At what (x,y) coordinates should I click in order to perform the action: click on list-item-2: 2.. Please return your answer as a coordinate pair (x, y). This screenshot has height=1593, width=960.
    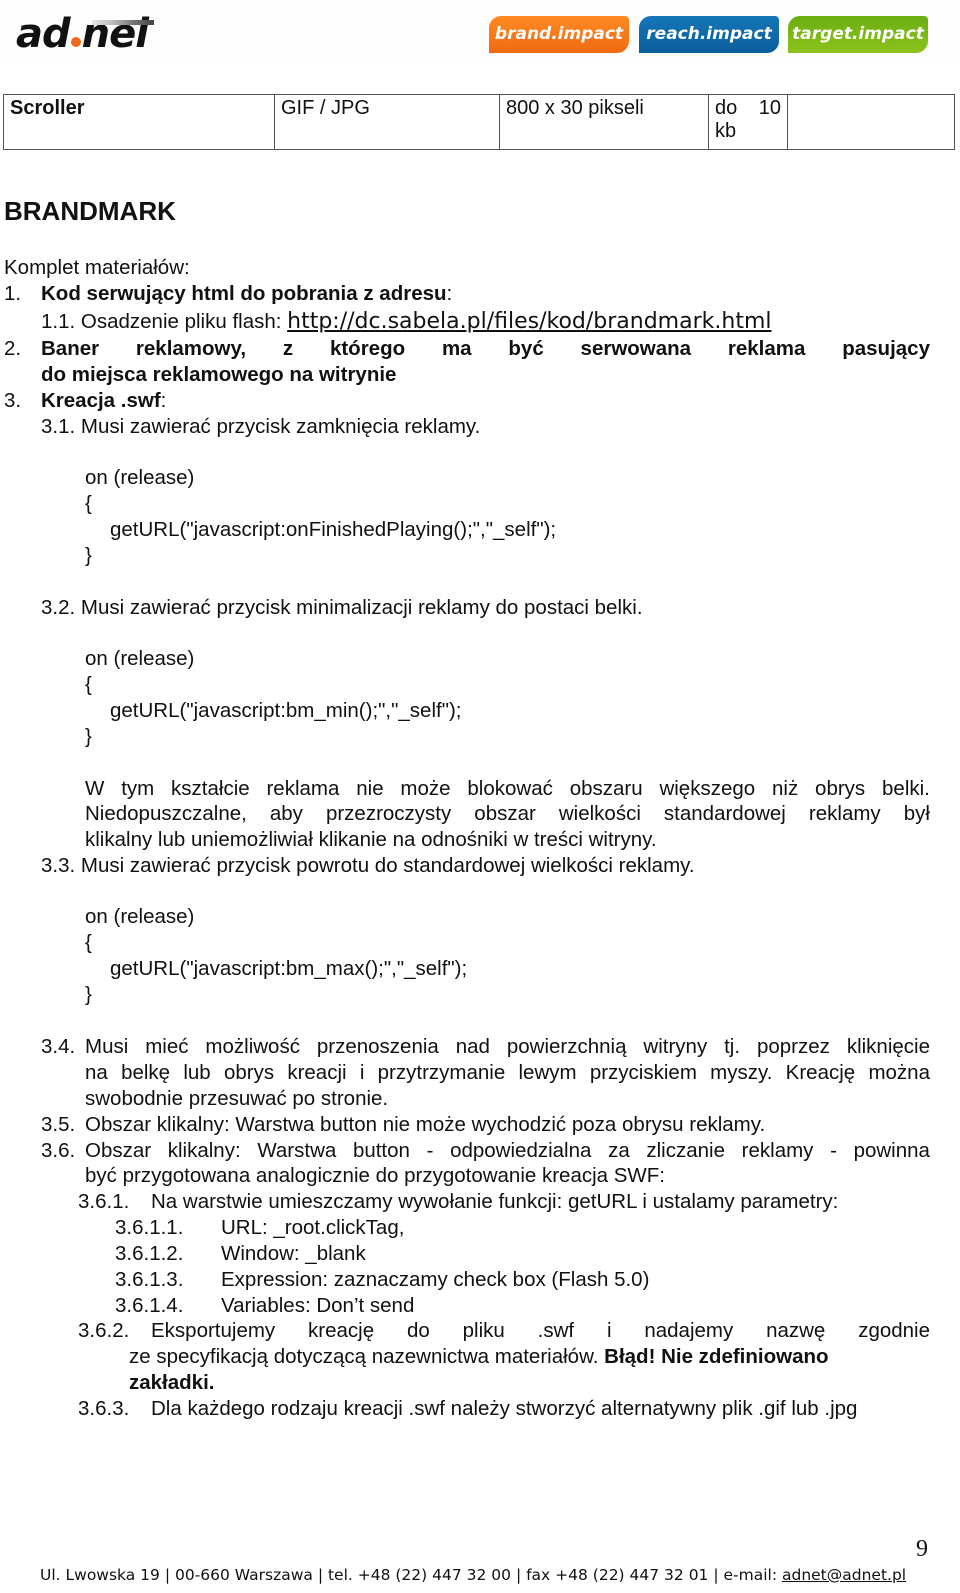
    Looking at the image, I should click on (12, 349).